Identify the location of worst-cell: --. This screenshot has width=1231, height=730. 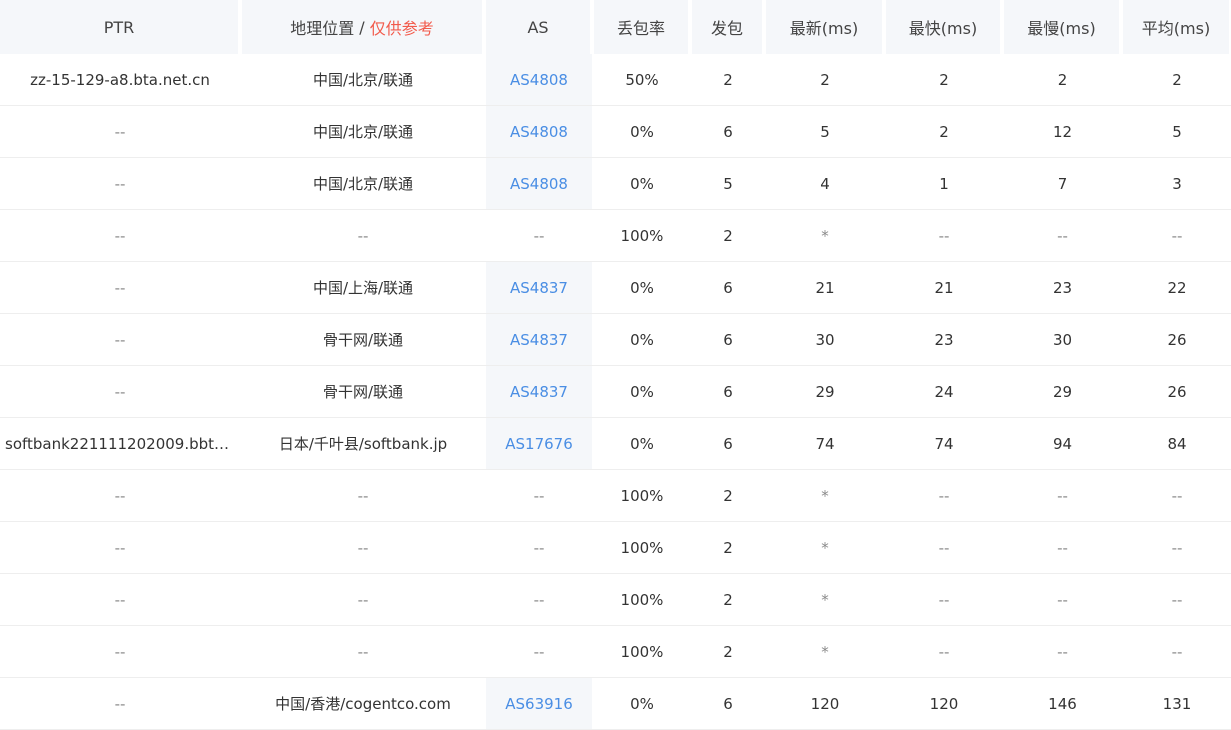
(1062, 651).